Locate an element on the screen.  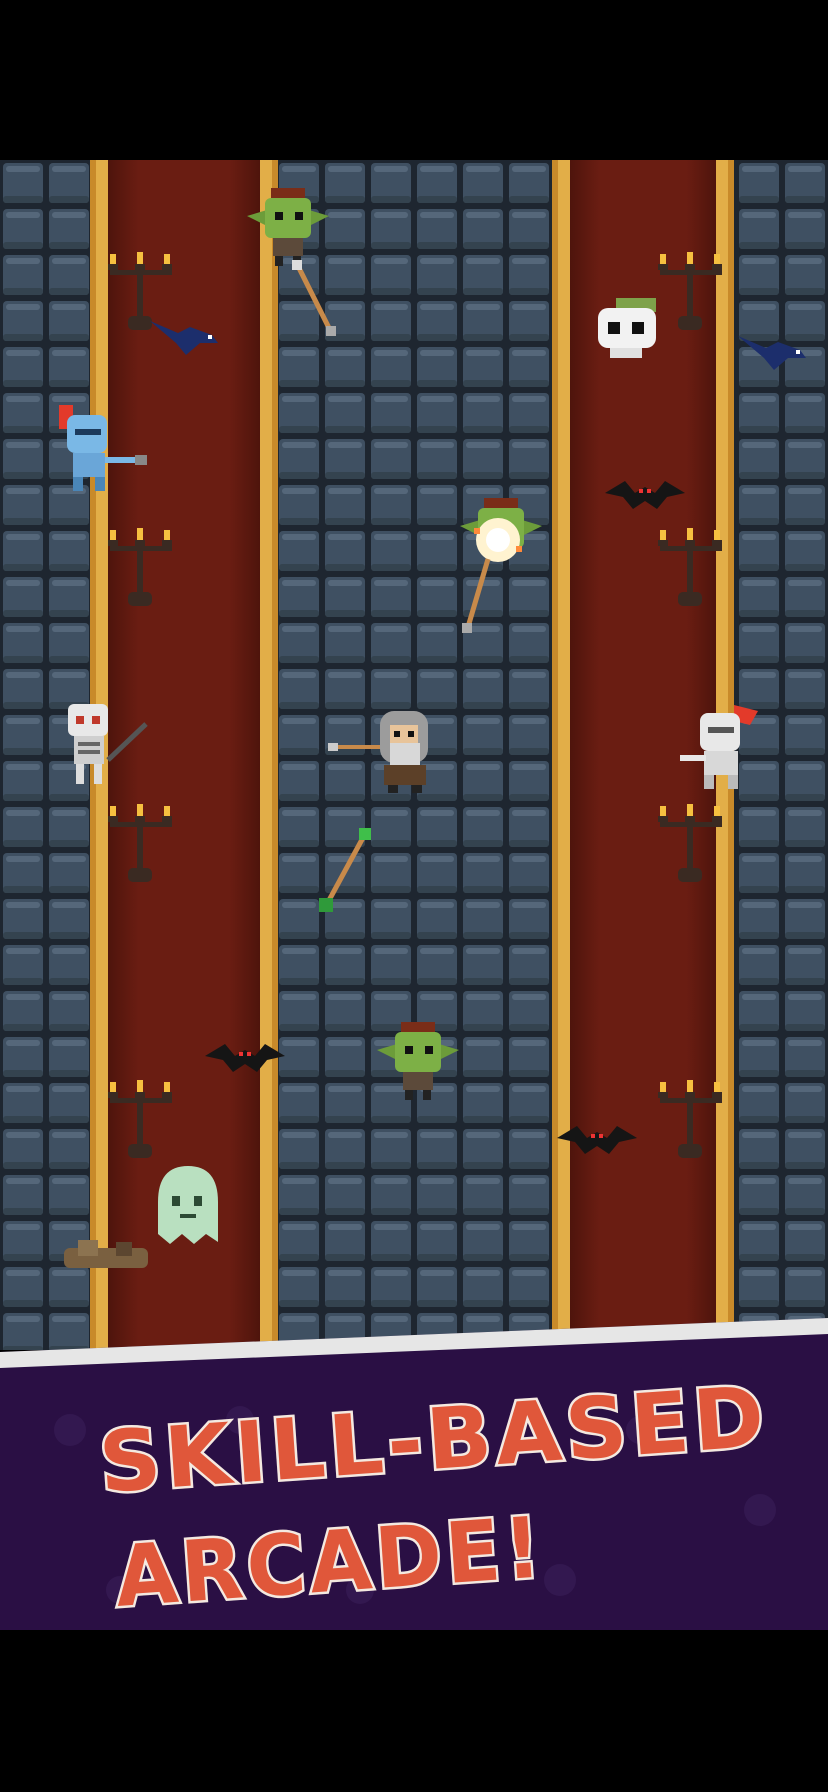
ghost-icon is located at coordinates (188, 1205).